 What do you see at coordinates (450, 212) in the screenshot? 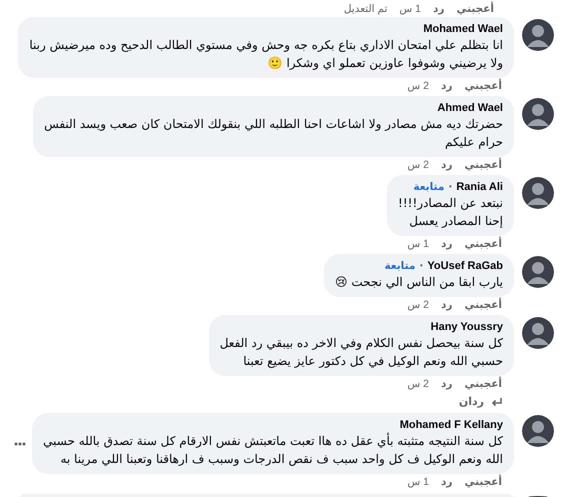
I see `comment-text: نبتعد عن المصادر!!!! إحنا المصادر يعسل` at bounding box center [450, 212].